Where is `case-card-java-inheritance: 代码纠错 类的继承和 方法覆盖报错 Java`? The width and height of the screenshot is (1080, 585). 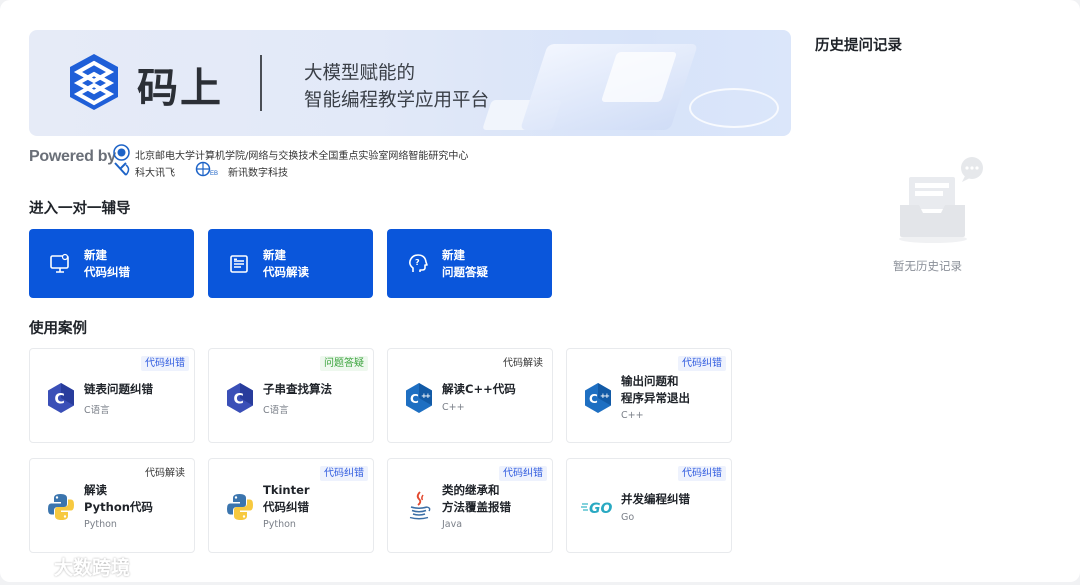 case-card-java-inheritance: 代码纠错 类的继承和 方法覆盖报错 Java is located at coordinates (470, 505).